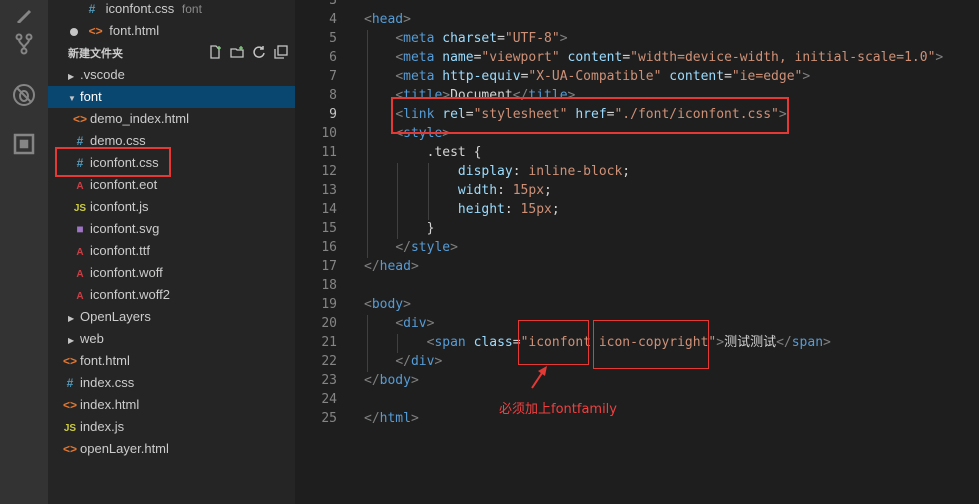  I want to click on line-number: 3, so click(333, 4).